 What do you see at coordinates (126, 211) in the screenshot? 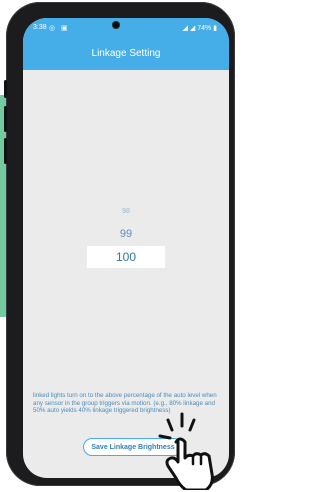
I see `picker-option-98: 98` at bounding box center [126, 211].